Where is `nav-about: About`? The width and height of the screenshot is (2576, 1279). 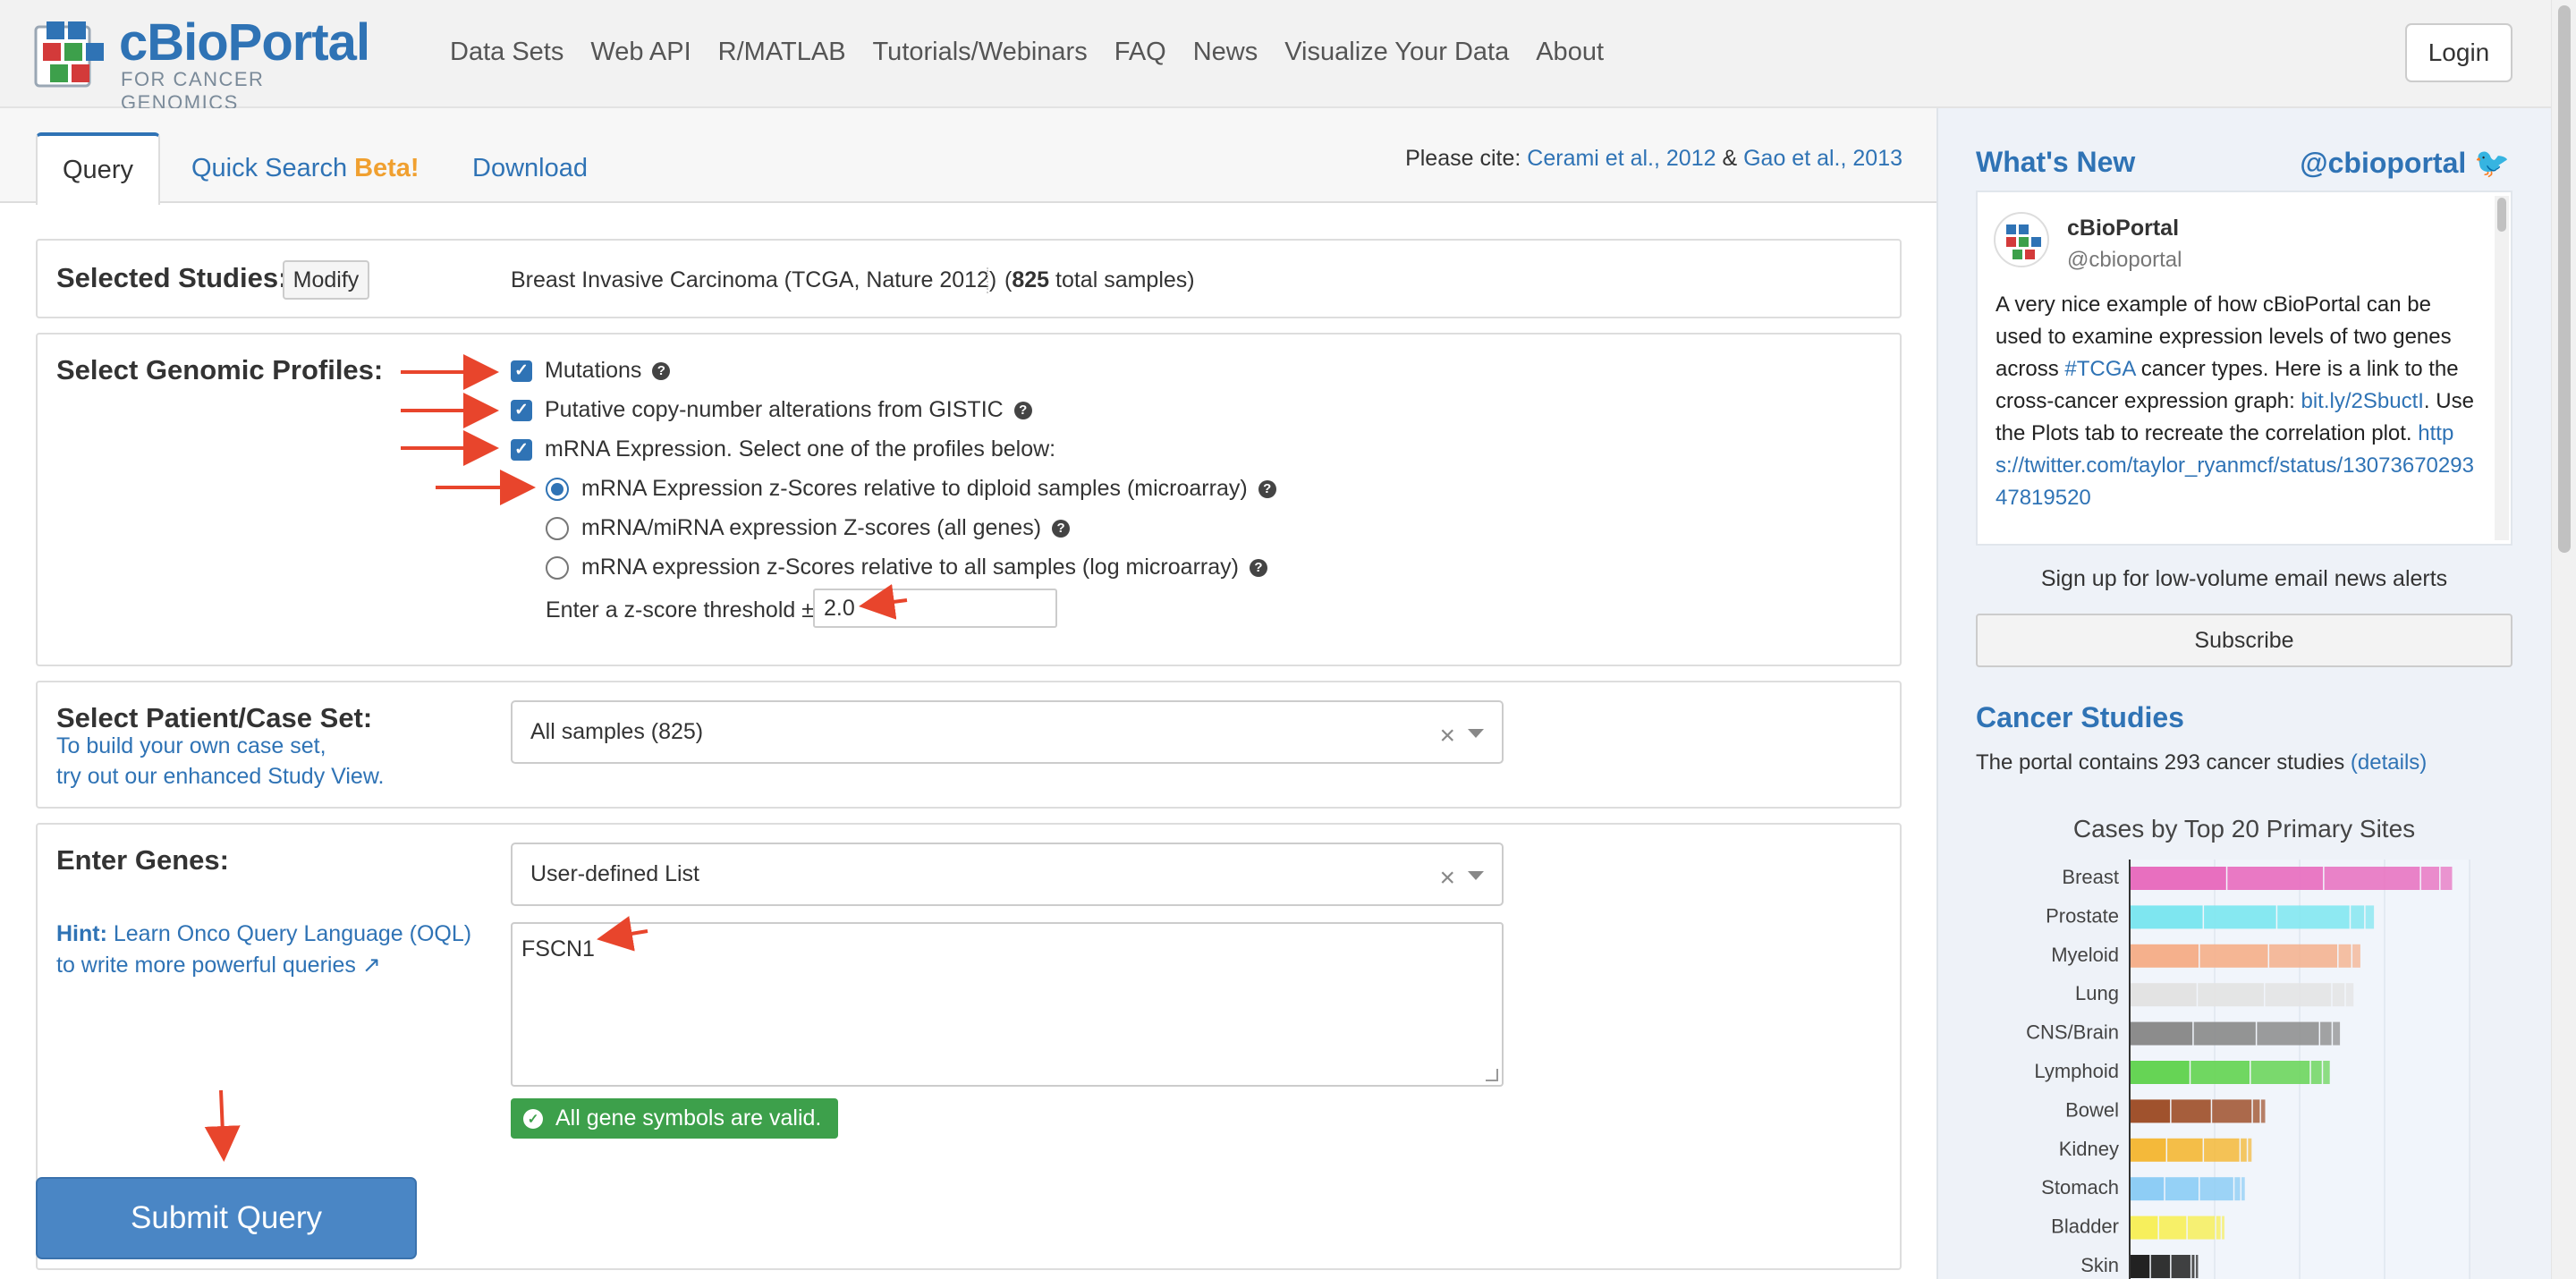
nav-about: About is located at coordinates (1570, 53).